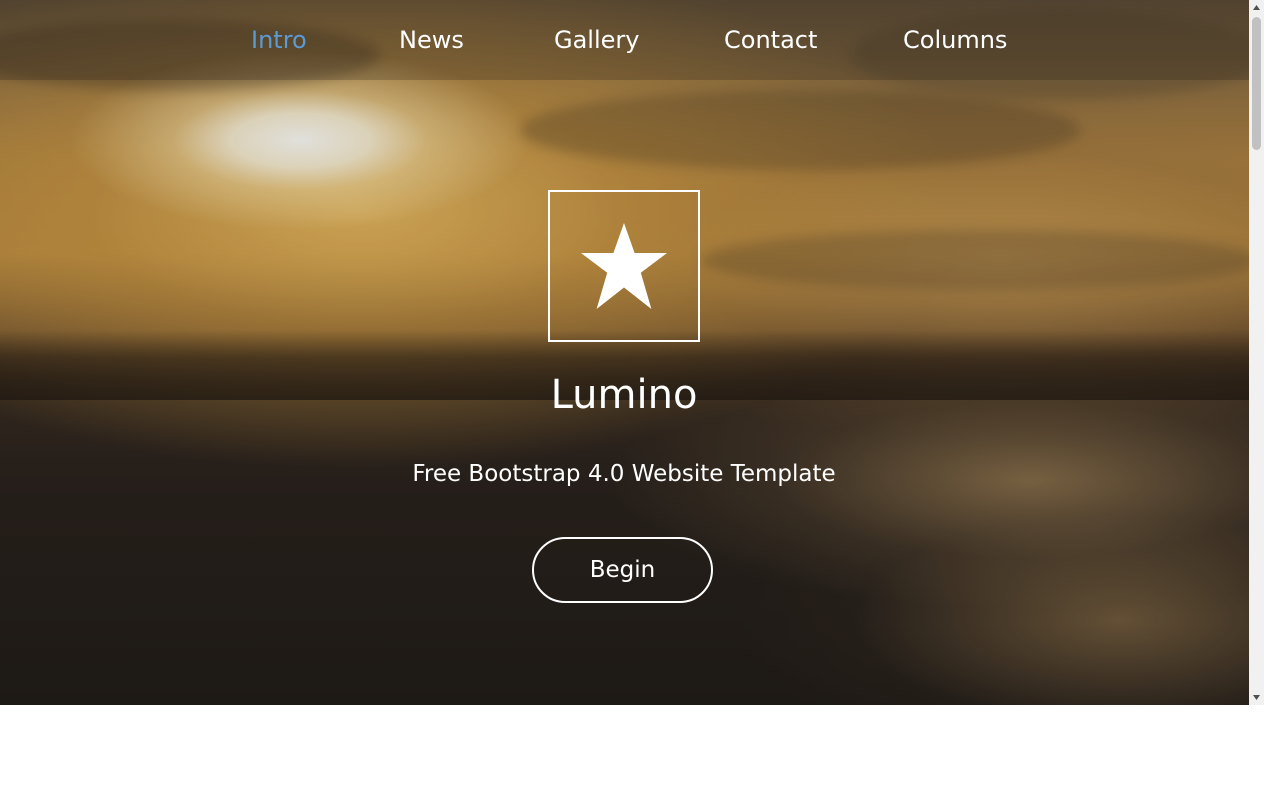  What do you see at coordinates (431, 40) in the screenshot?
I see `nav-link-news: News` at bounding box center [431, 40].